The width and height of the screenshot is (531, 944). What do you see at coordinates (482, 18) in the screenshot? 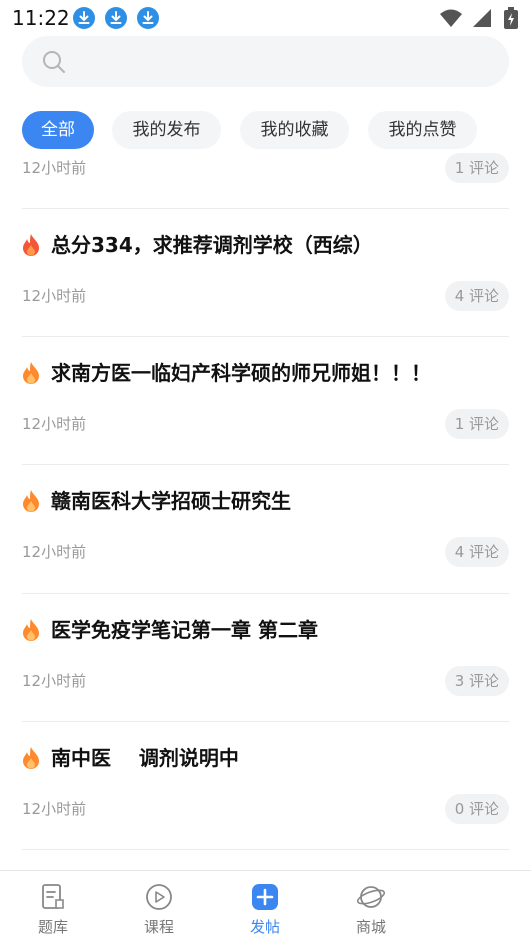
I see `signal-icon` at bounding box center [482, 18].